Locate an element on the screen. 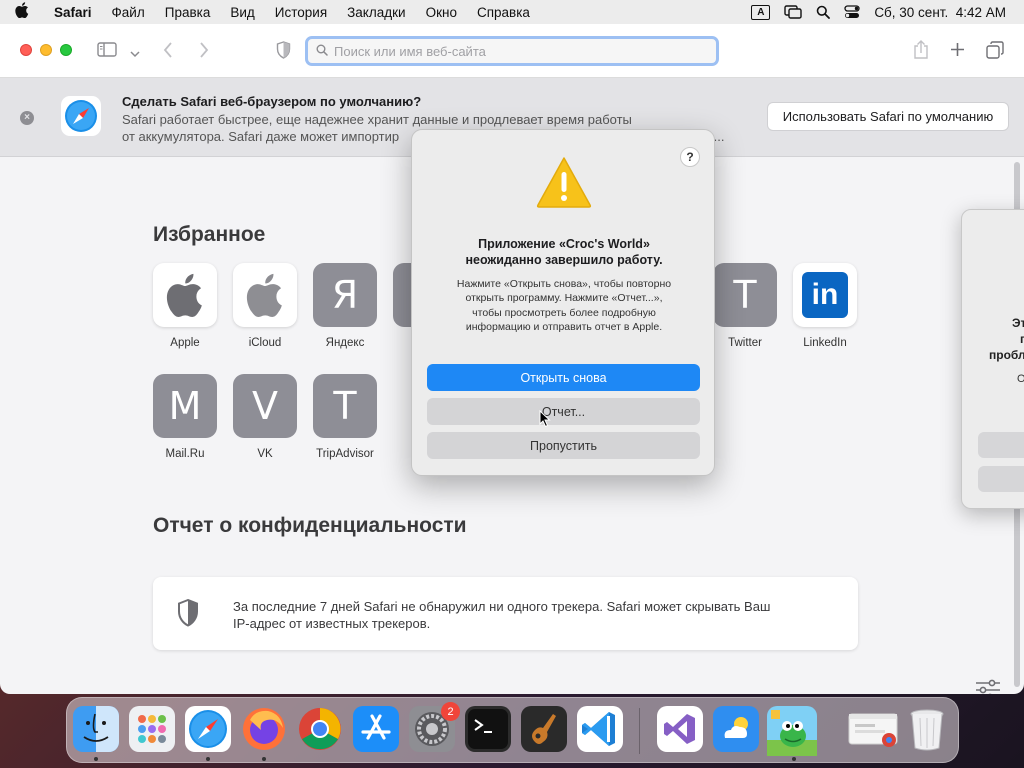 Image resolution: width=1024 pixels, height=768 pixels. favorite-yandex: Я Яндекс is located at coordinates (345, 306).